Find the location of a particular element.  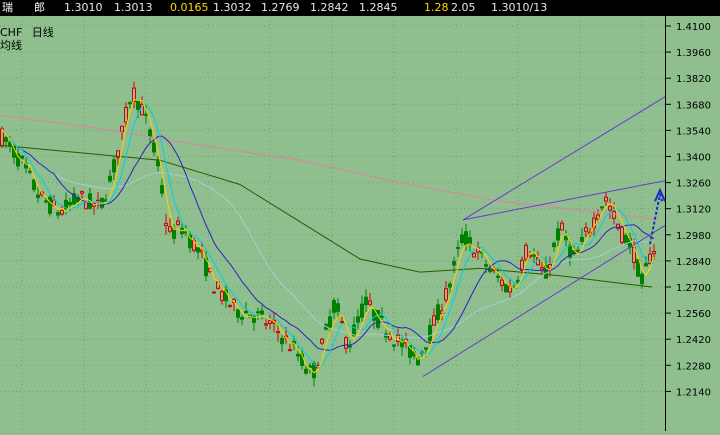

axis-tick-label: 1.3820 is located at coordinates (693, 79).